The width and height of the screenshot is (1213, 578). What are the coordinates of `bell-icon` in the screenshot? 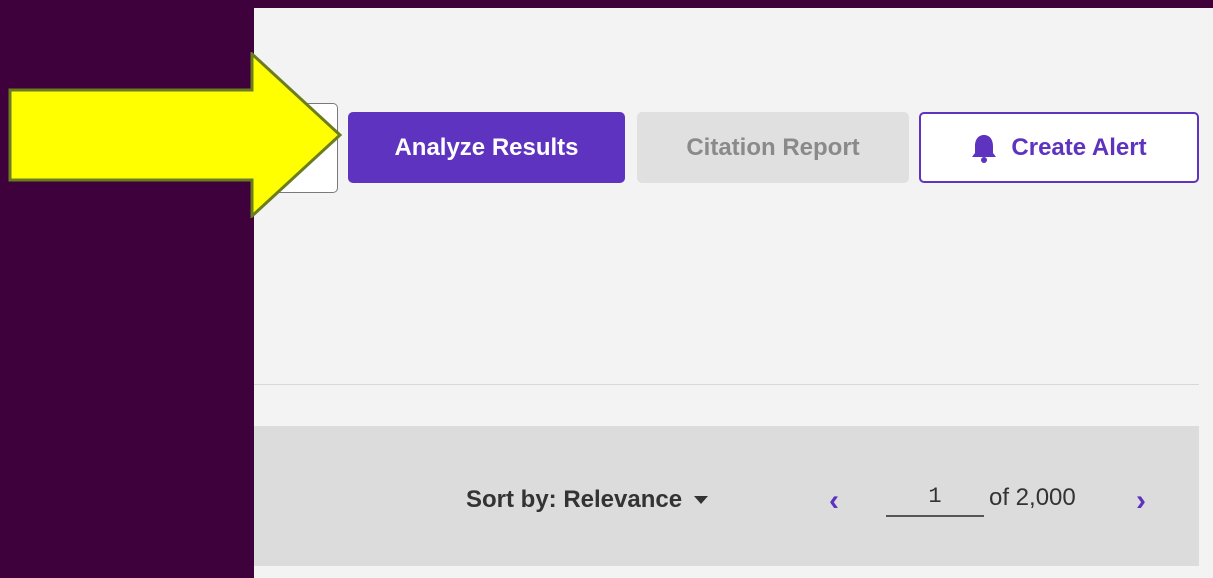 It's located at (984, 148).